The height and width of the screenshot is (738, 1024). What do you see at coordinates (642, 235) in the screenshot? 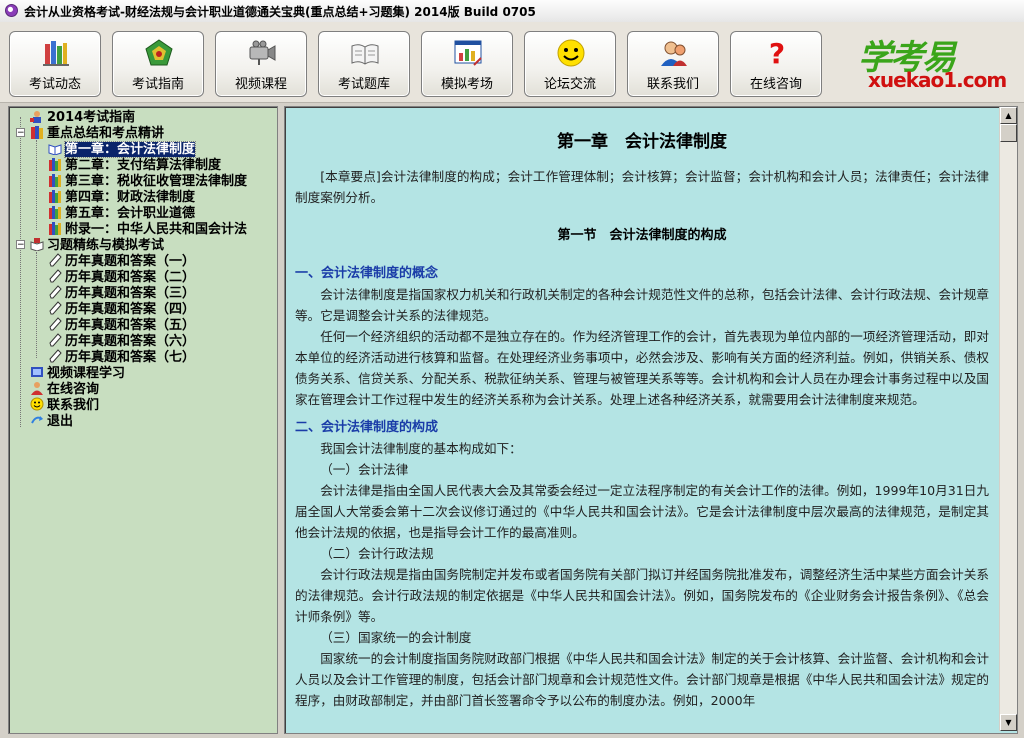
I see `section-title: 第一节 会计法律制度的构成` at bounding box center [642, 235].